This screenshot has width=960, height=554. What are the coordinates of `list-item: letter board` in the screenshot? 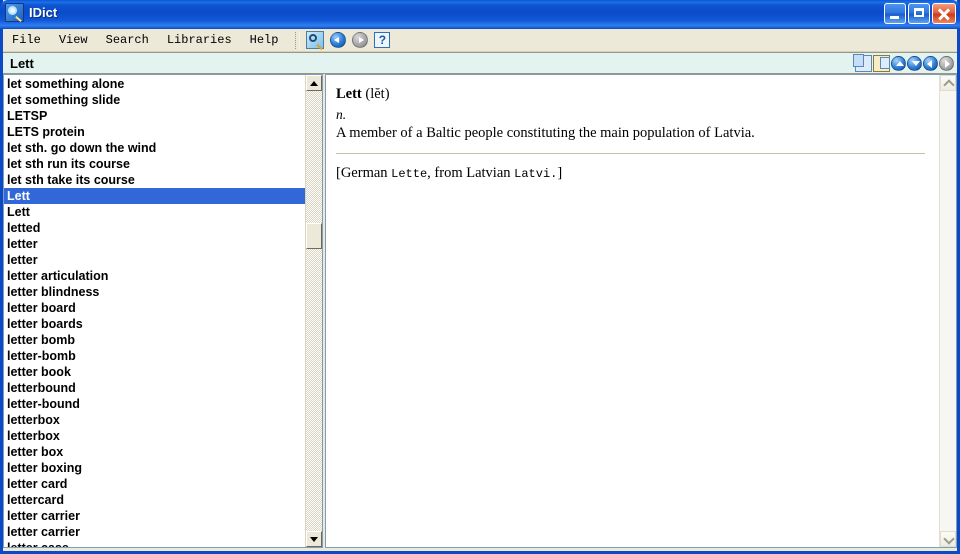 It's located at (154, 308).